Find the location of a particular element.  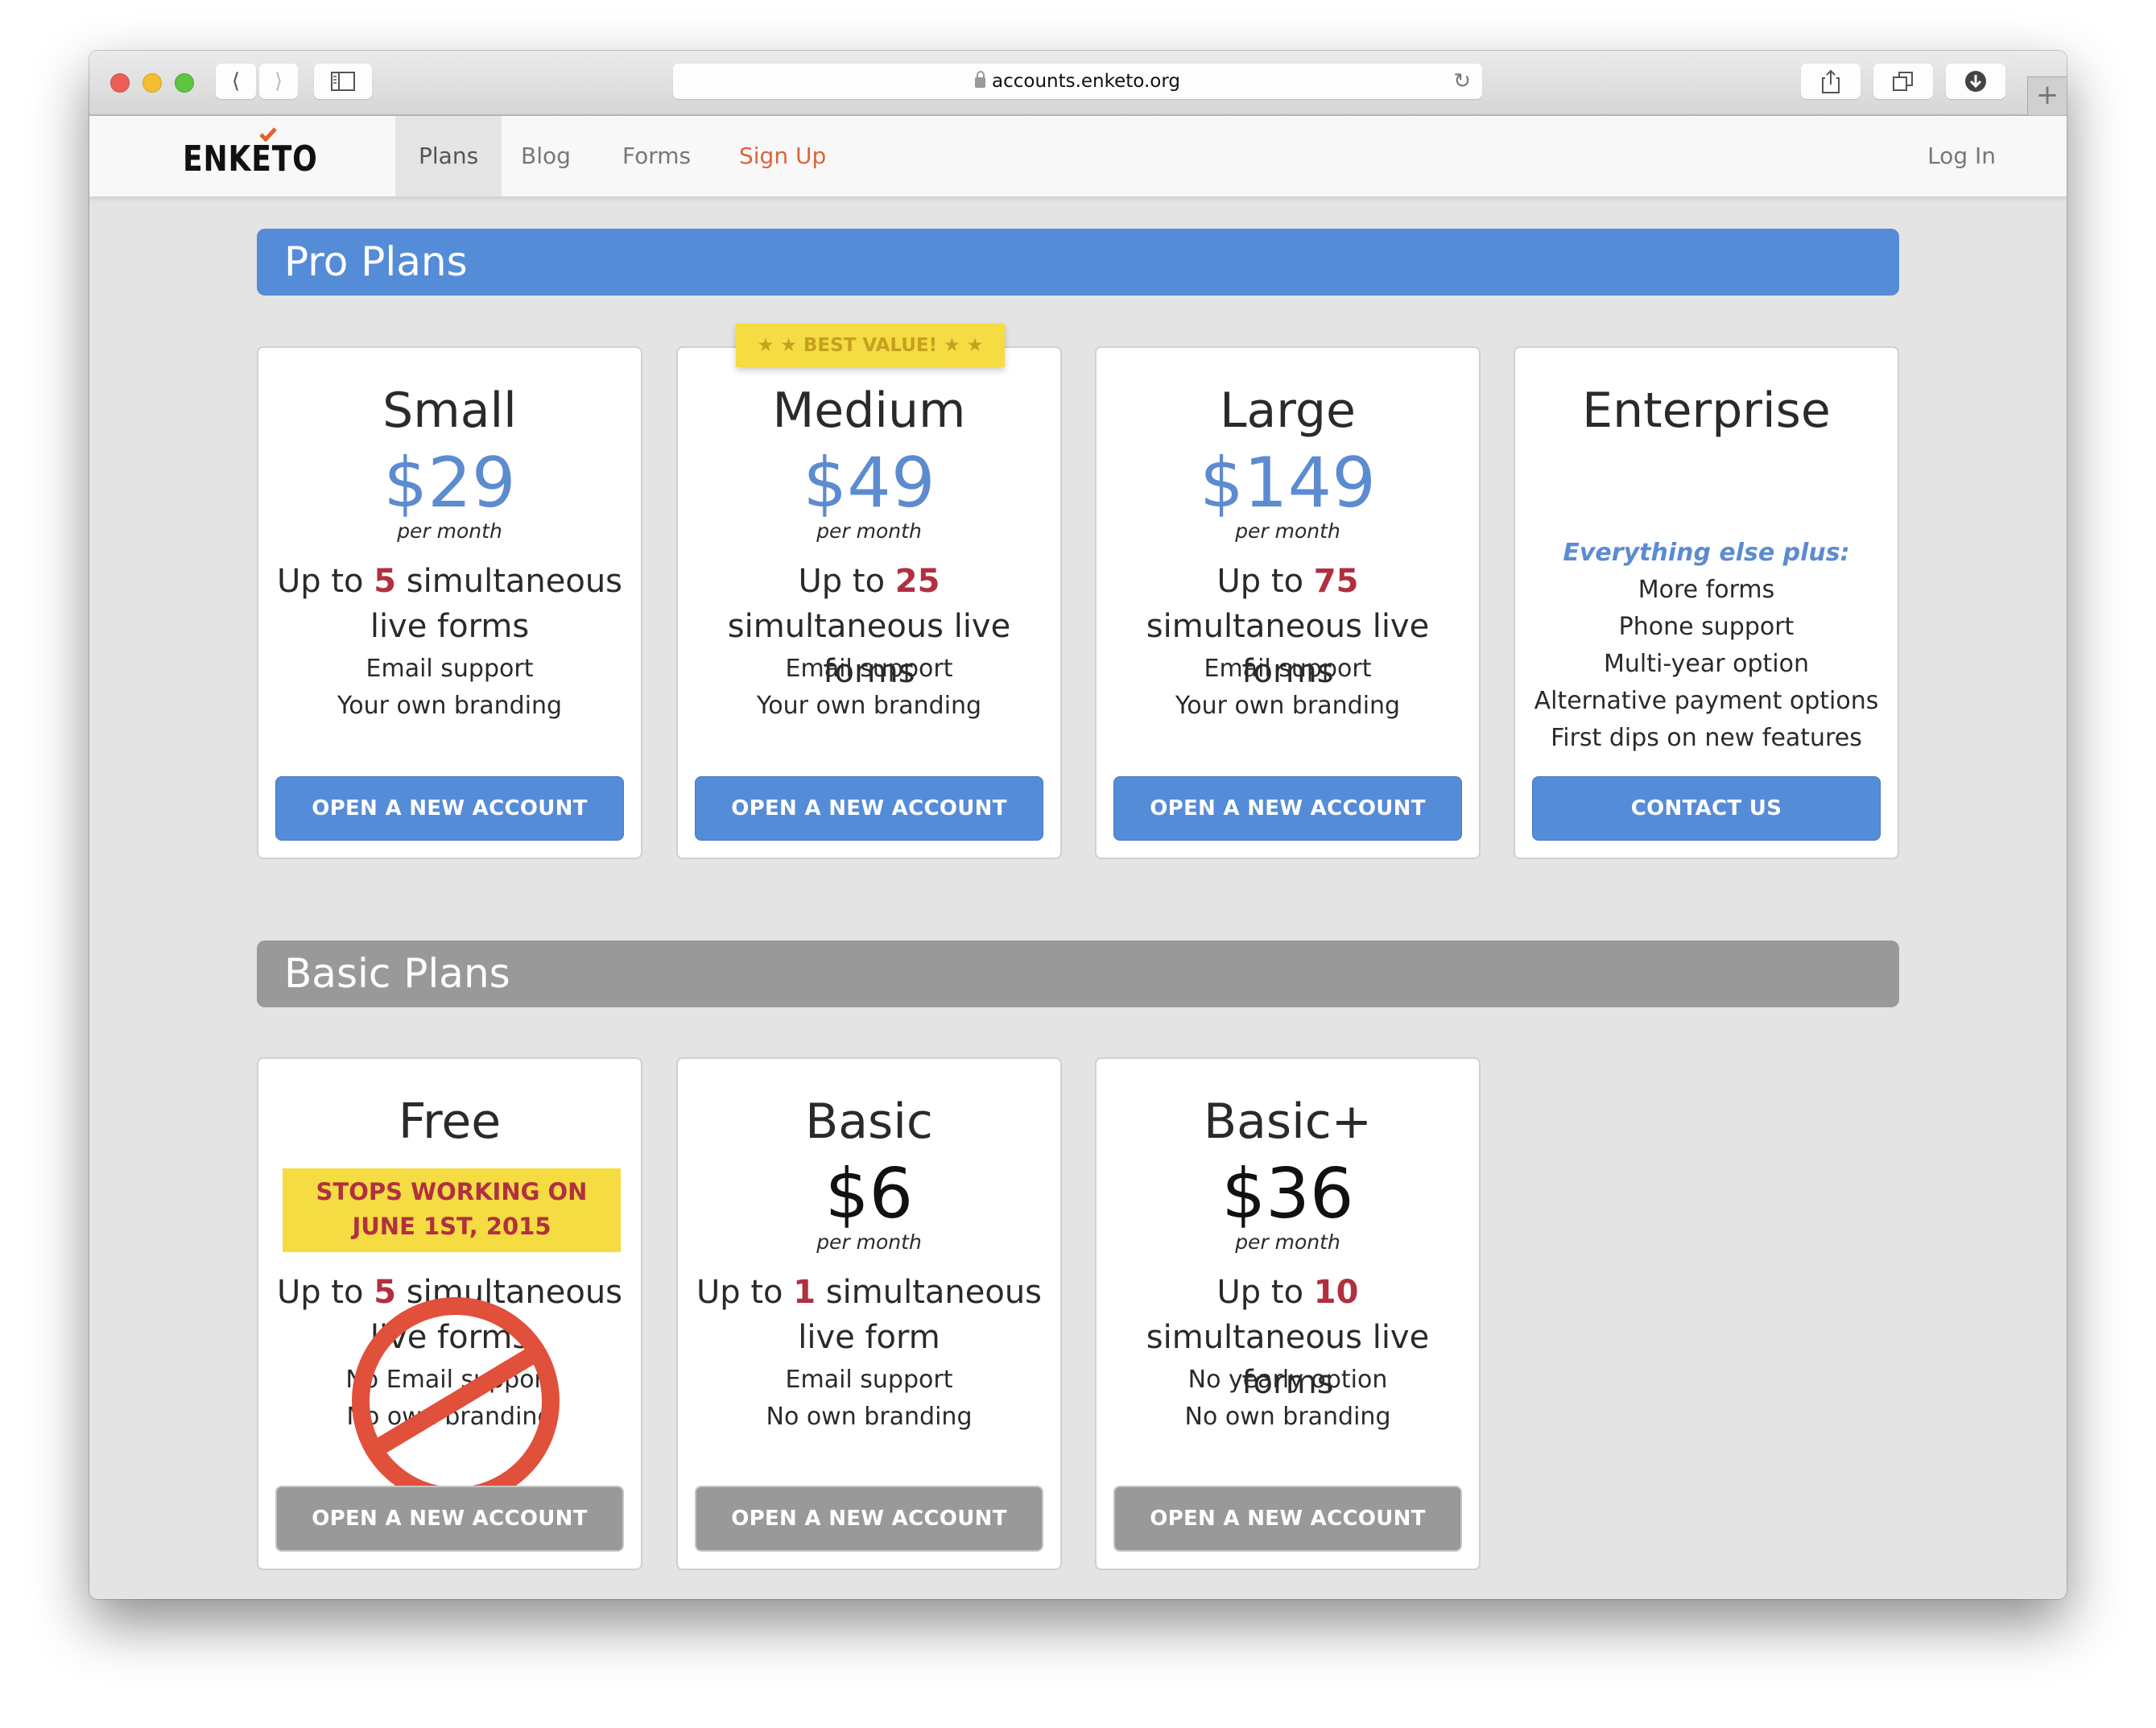

pro-plans-header: Pro Plans is located at coordinates (1078, 262).